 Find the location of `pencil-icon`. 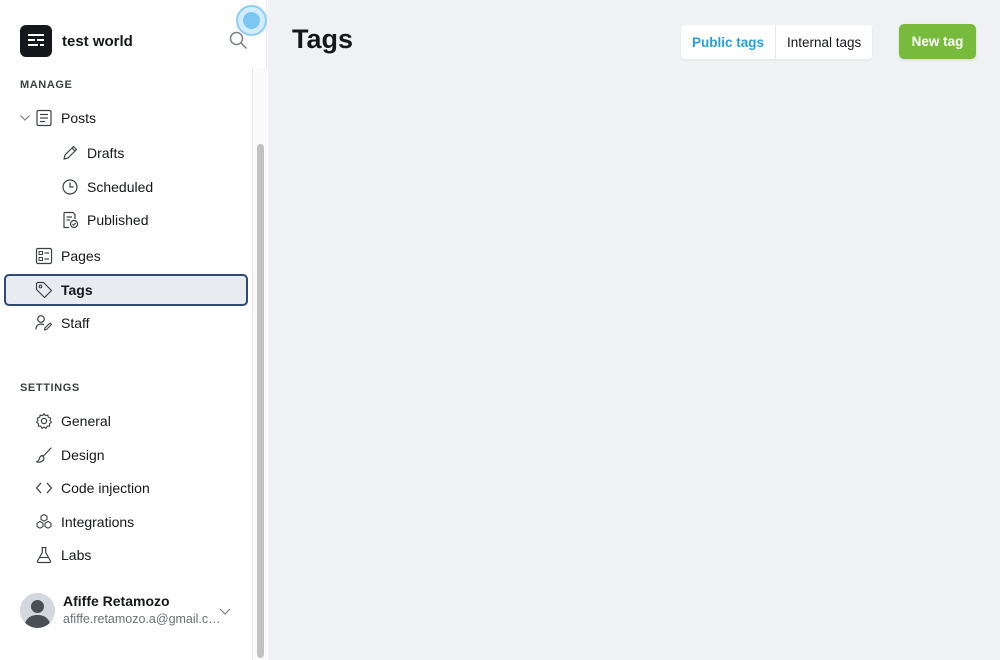

pencil-icon is located at coordinates (70, 153).